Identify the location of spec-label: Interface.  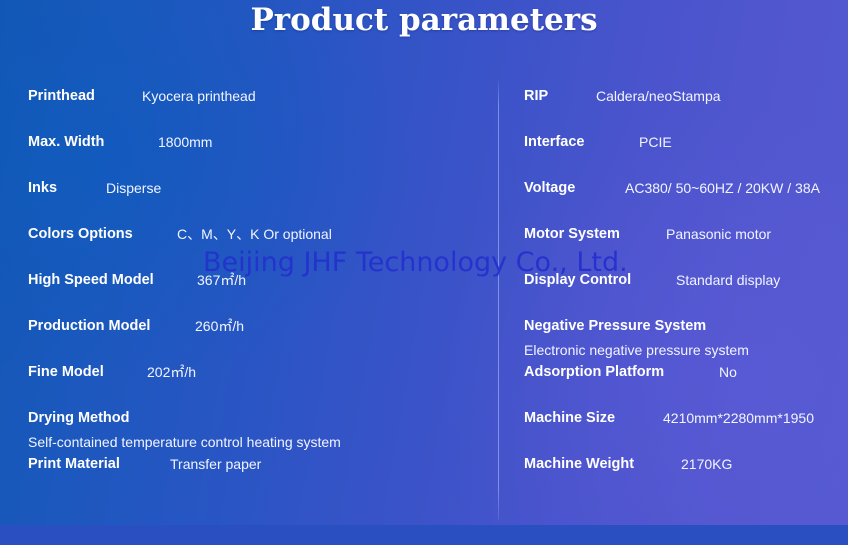
(554, 142).